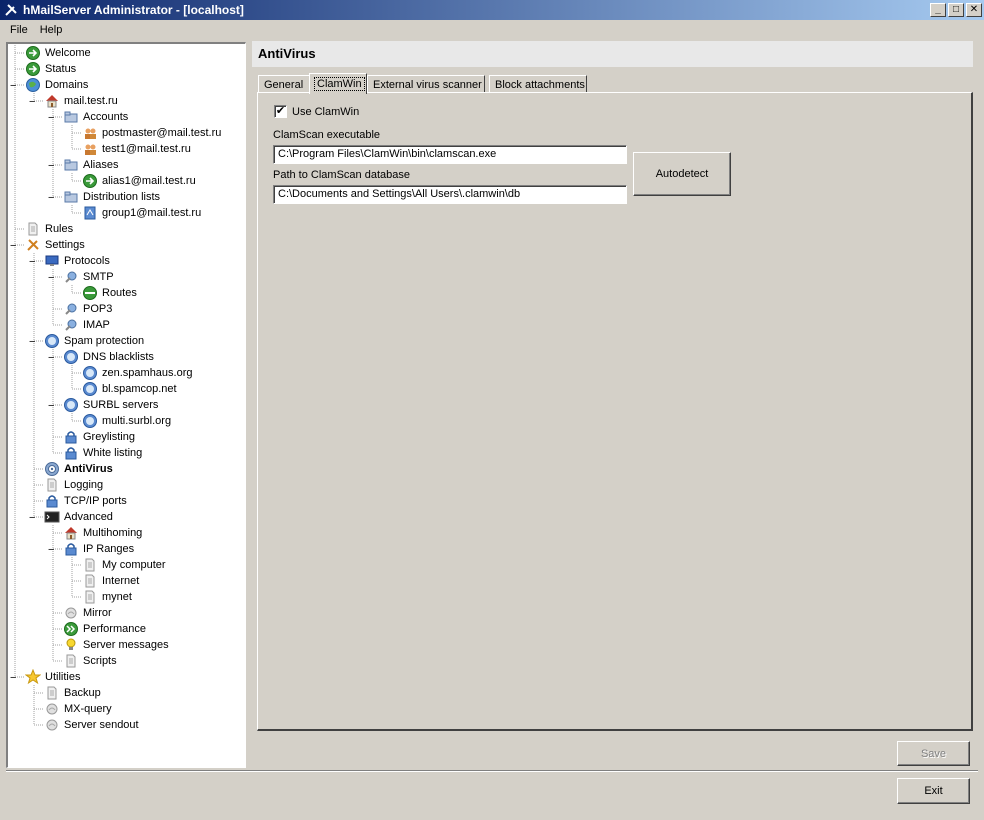 This screenshot has width=984, height=820. Describe the element at coordinates (99, 549) in the screenshot. I see `tree-item-ip-ranges: IP Ranges` at that location.